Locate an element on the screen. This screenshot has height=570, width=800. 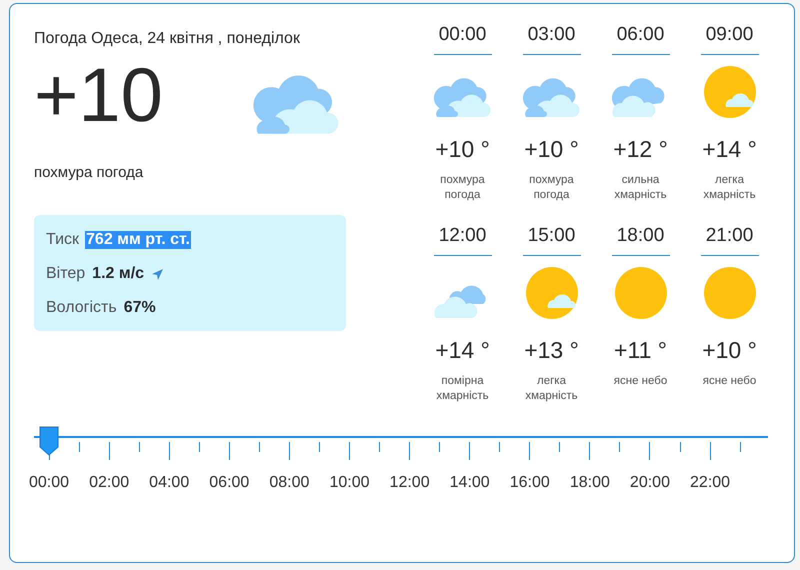
forecast-time: 06:00 is located at coordinates (641, 39).